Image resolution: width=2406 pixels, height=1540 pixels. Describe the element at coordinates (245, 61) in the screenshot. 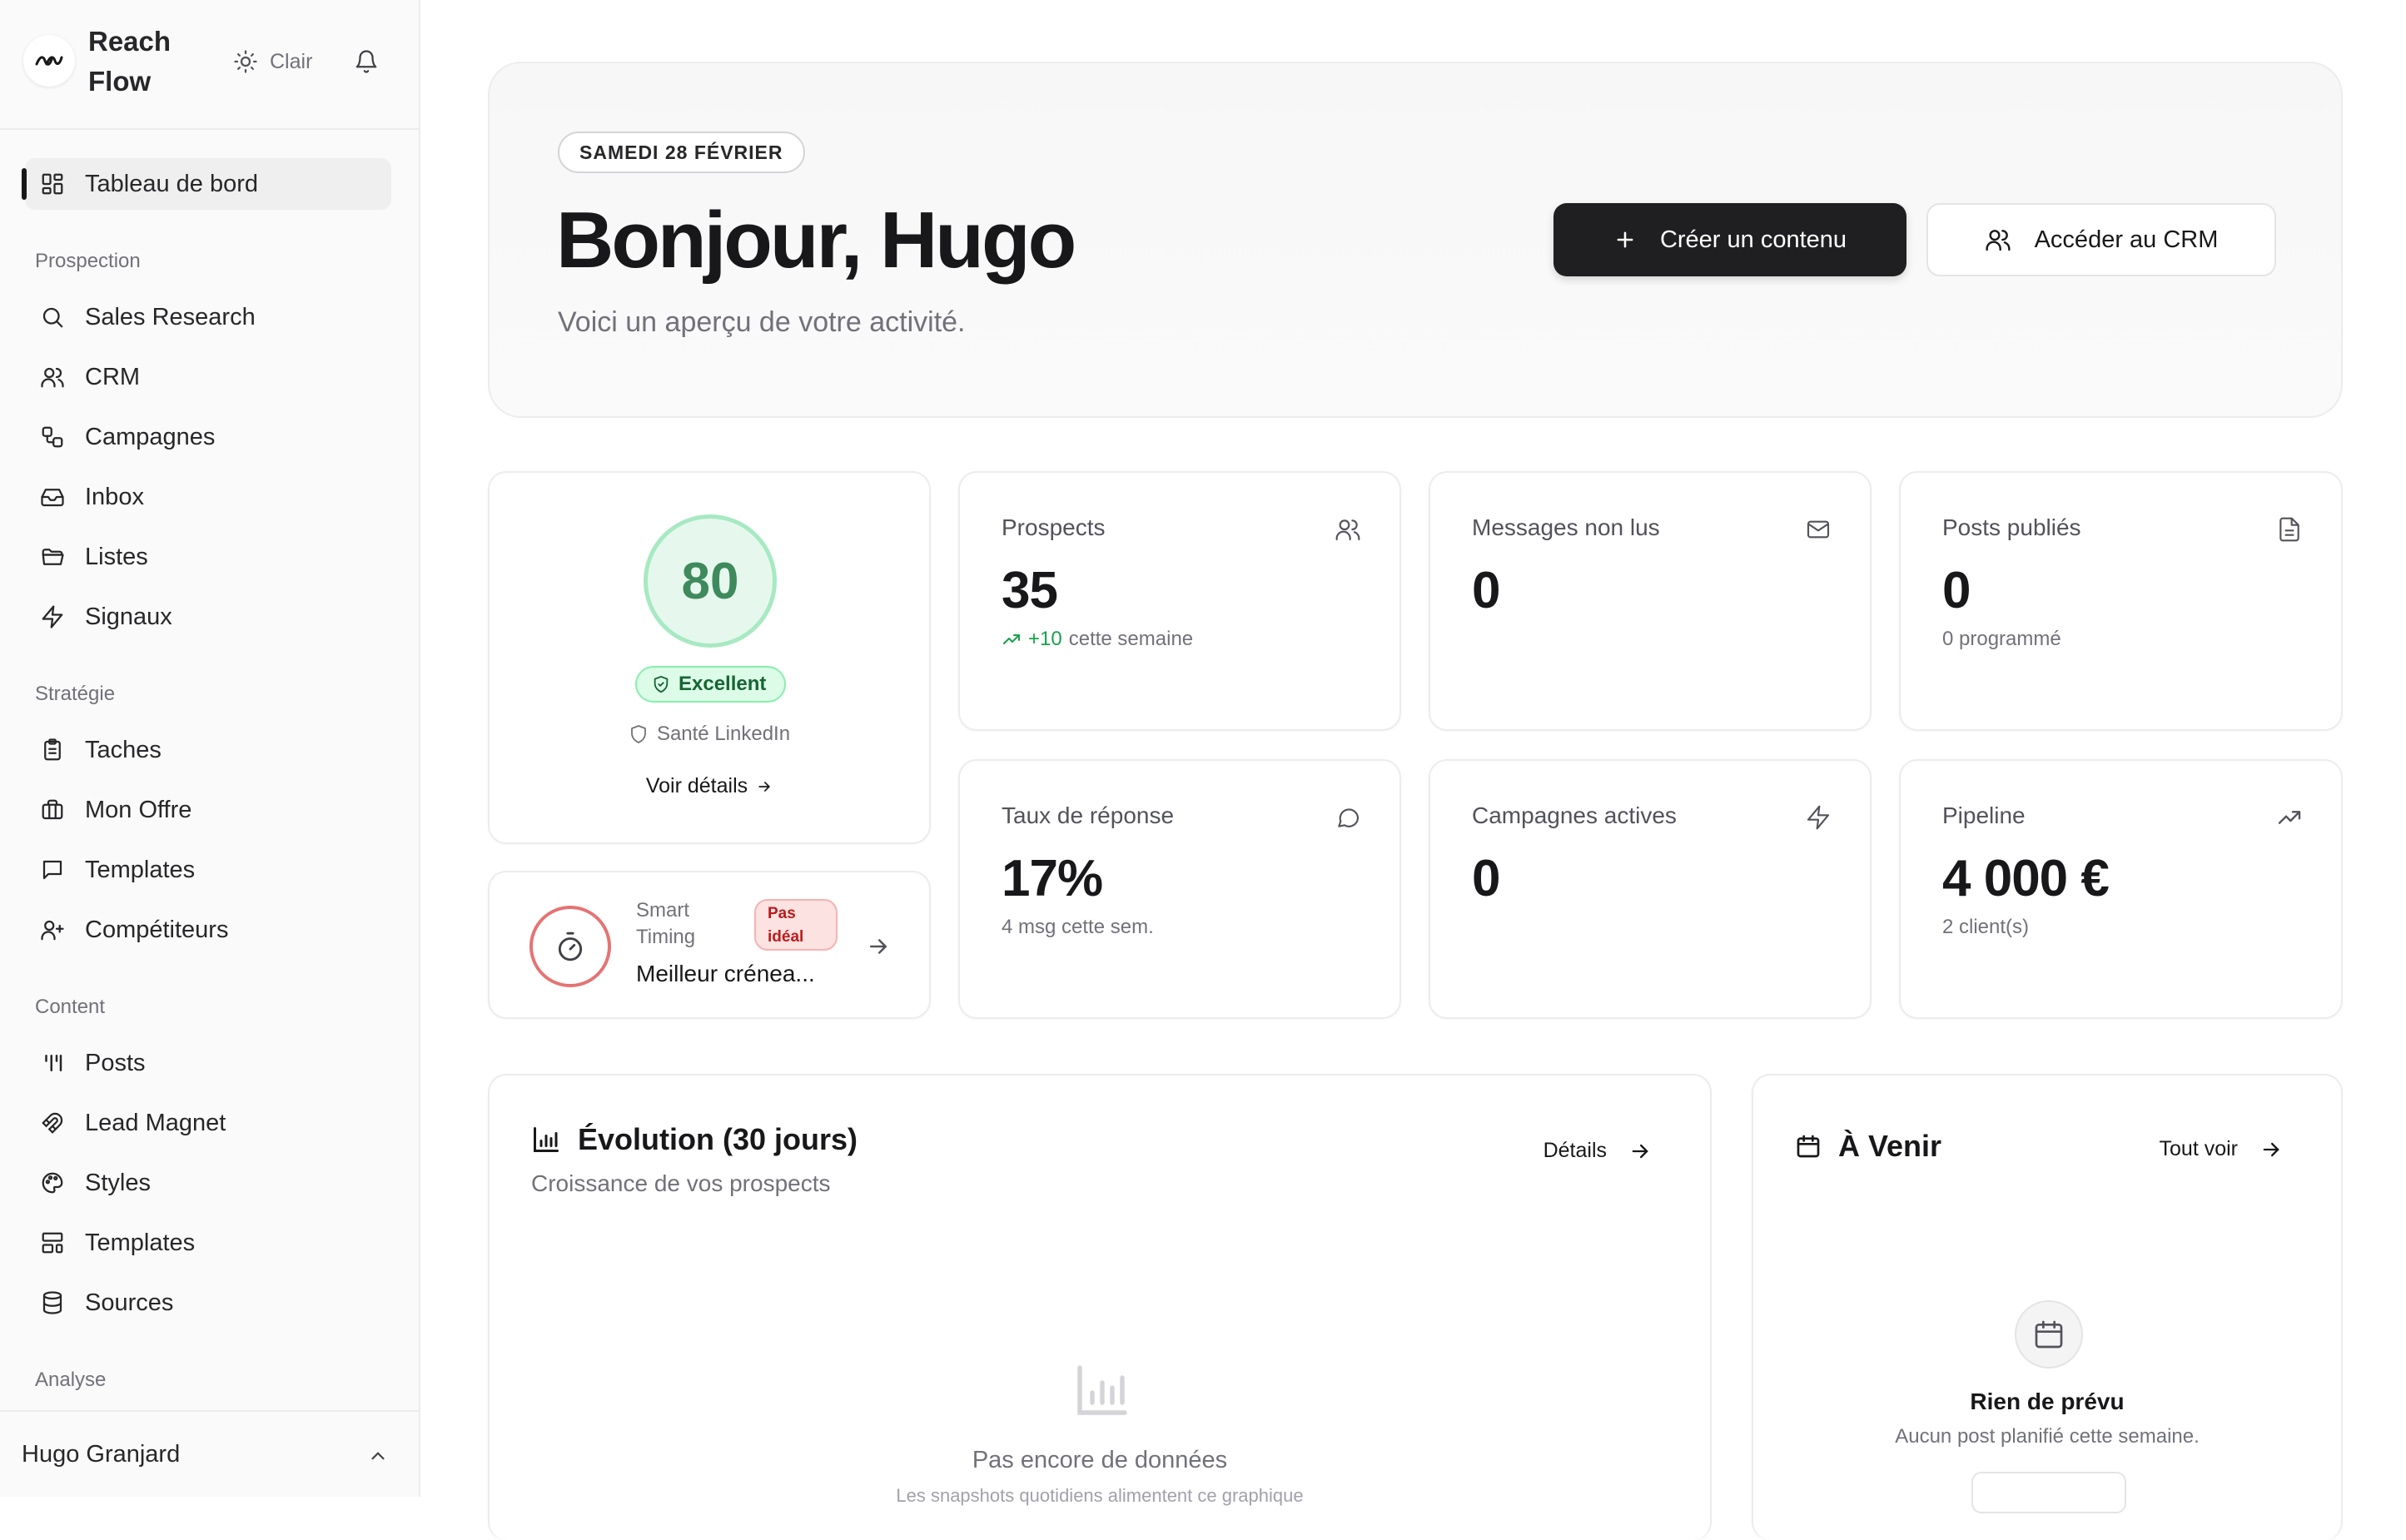

I see `sun-icon` at that location.